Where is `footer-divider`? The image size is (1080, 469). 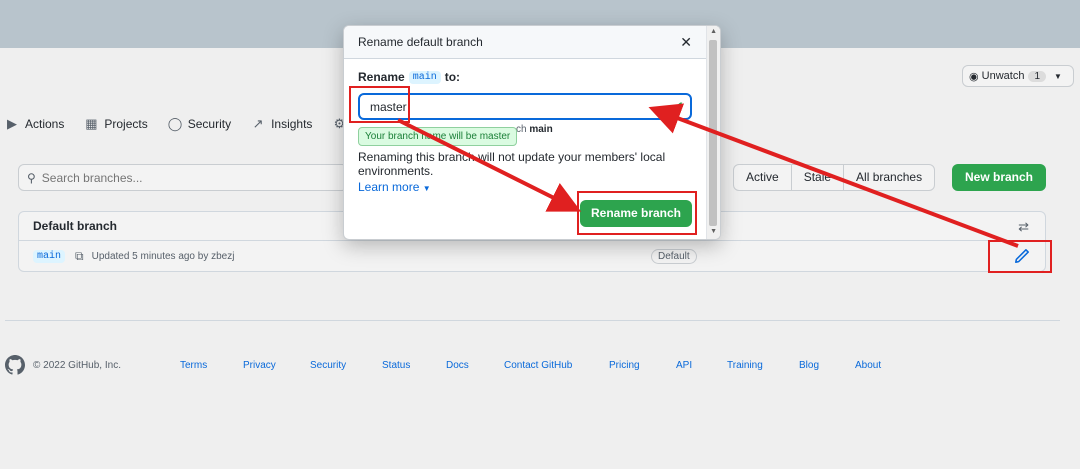
footer-divider is located at coordinates (532, 320).